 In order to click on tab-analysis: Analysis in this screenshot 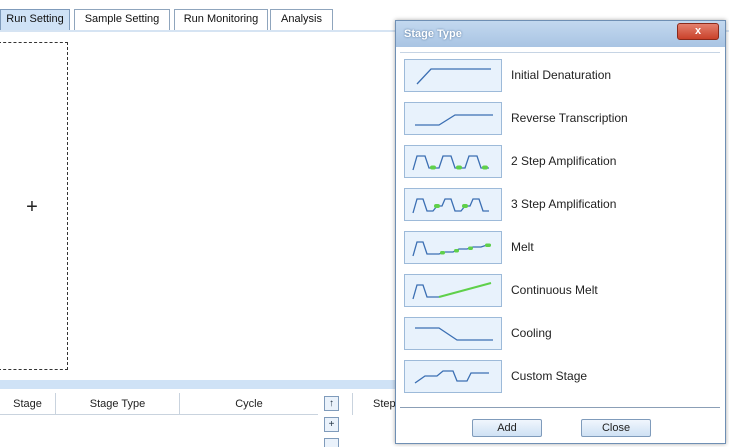, I will do `click(301, 19)`.